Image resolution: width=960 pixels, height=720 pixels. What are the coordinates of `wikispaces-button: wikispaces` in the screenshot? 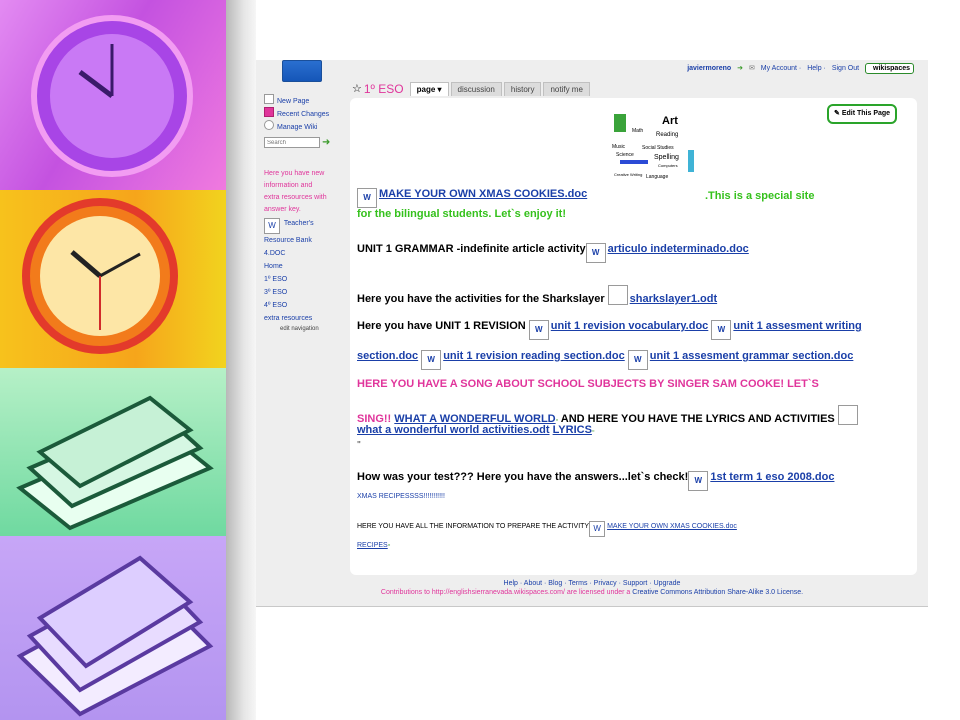 It's located at (889, 68).